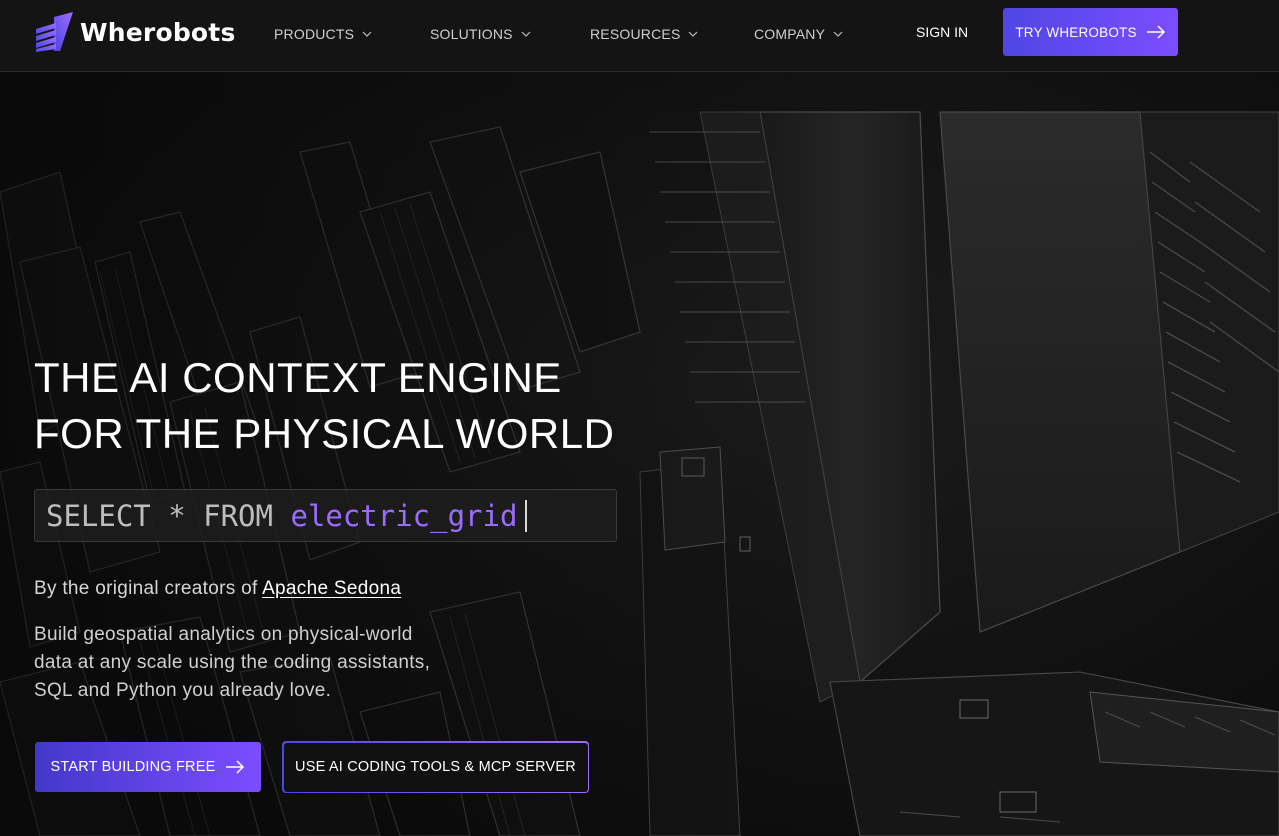  Describe the element at coordinates (635, 34) in the screenshot. I see `nav-label: RESOURCES` at that location.